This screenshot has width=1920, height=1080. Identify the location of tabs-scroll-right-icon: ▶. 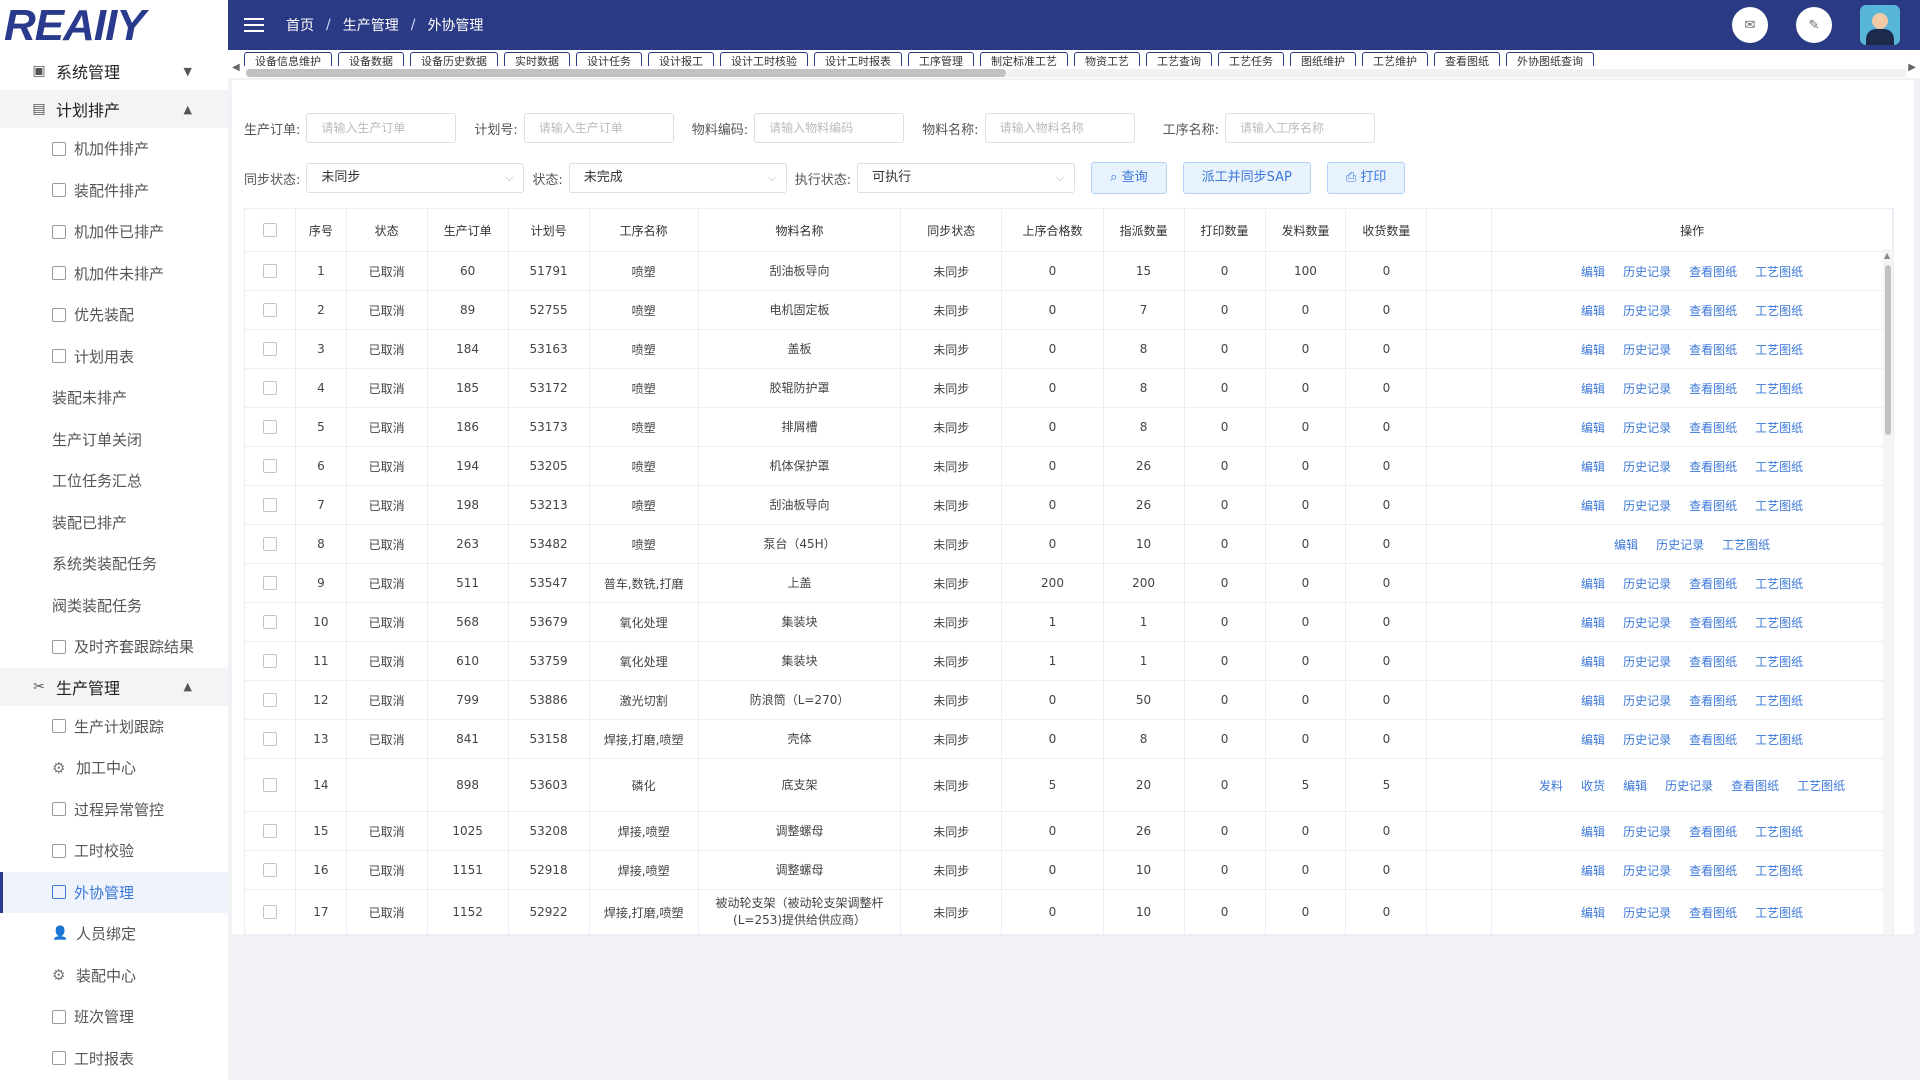
(1912, 67).